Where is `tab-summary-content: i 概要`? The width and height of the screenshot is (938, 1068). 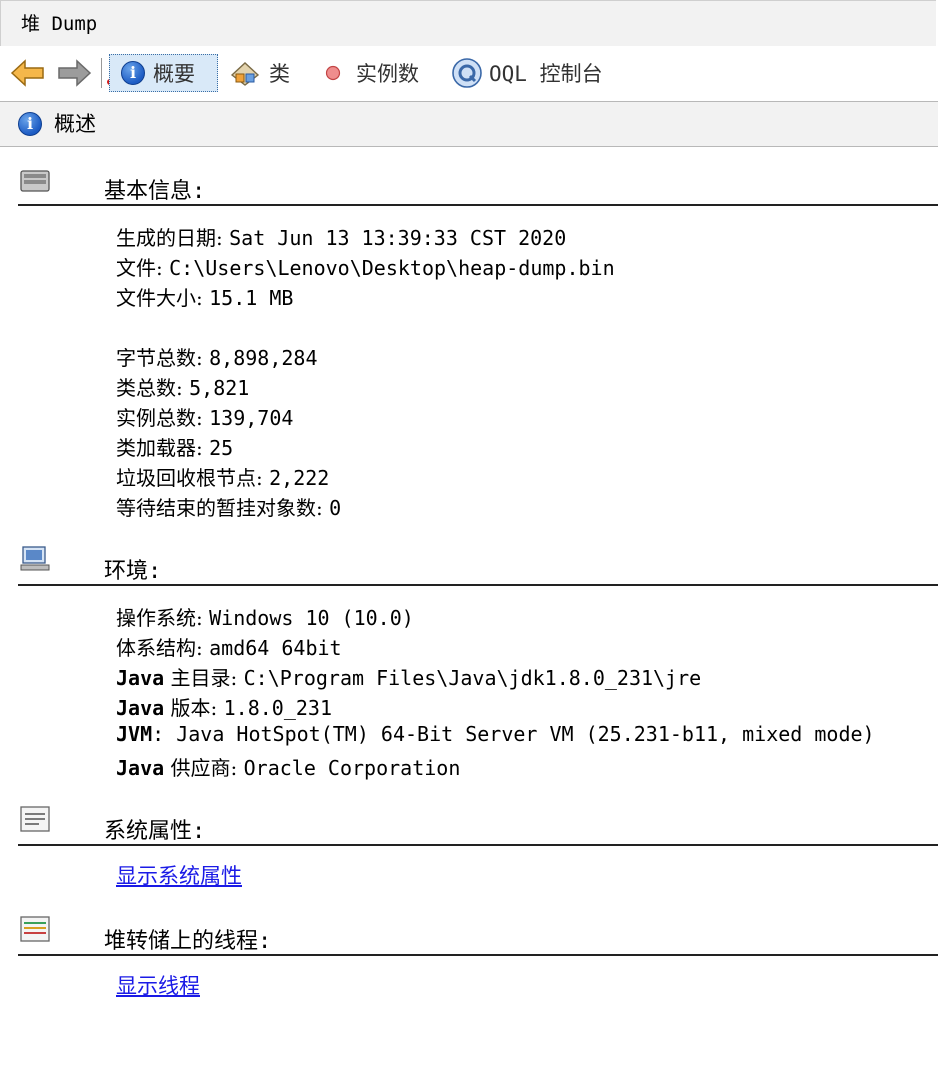
tab-summary-content: i 概要 is located at coordinates (158, 73).